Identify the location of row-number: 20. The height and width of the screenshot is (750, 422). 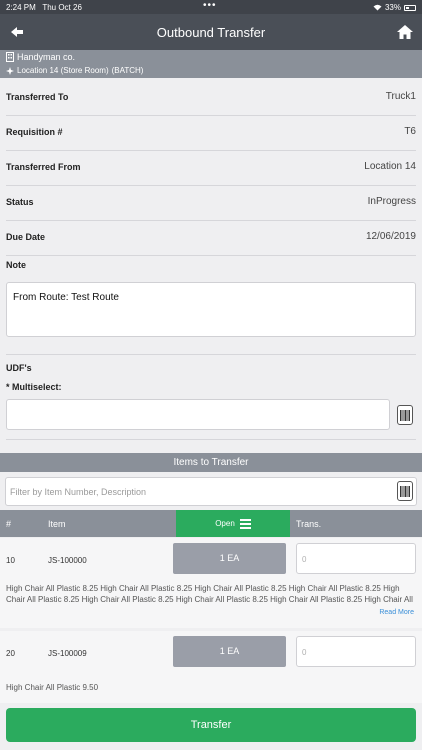
(10, 653).